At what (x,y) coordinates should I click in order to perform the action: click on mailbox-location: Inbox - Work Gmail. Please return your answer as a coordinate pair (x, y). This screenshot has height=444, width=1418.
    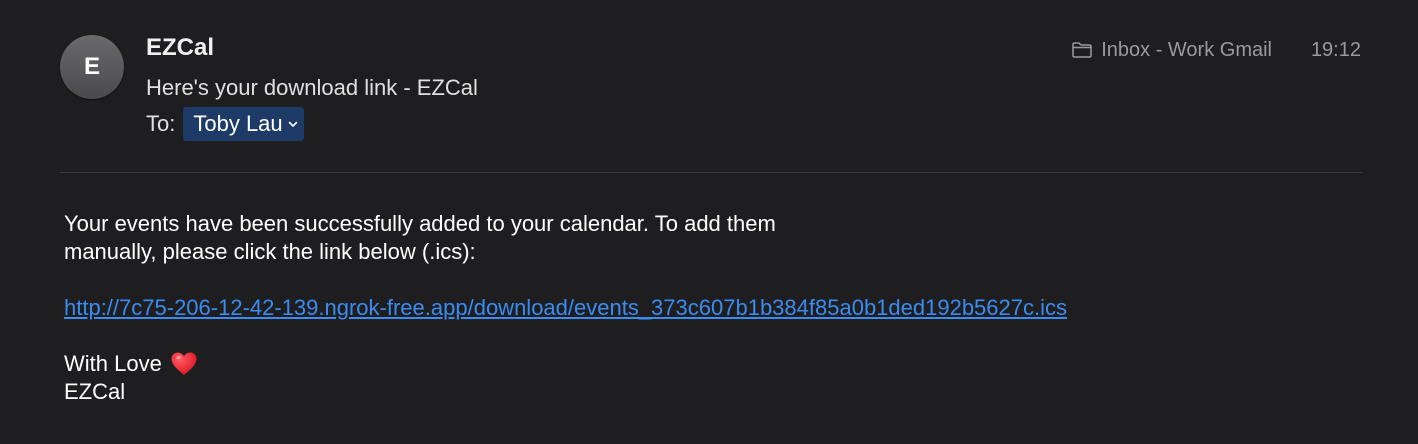
    Looking at the image, I should click on (1171, 50).